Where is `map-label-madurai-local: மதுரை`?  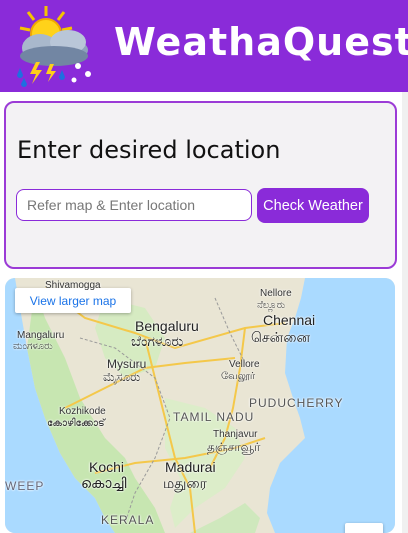
map-label-madurai-local: மதுரை is located at coordinates (185, 483).